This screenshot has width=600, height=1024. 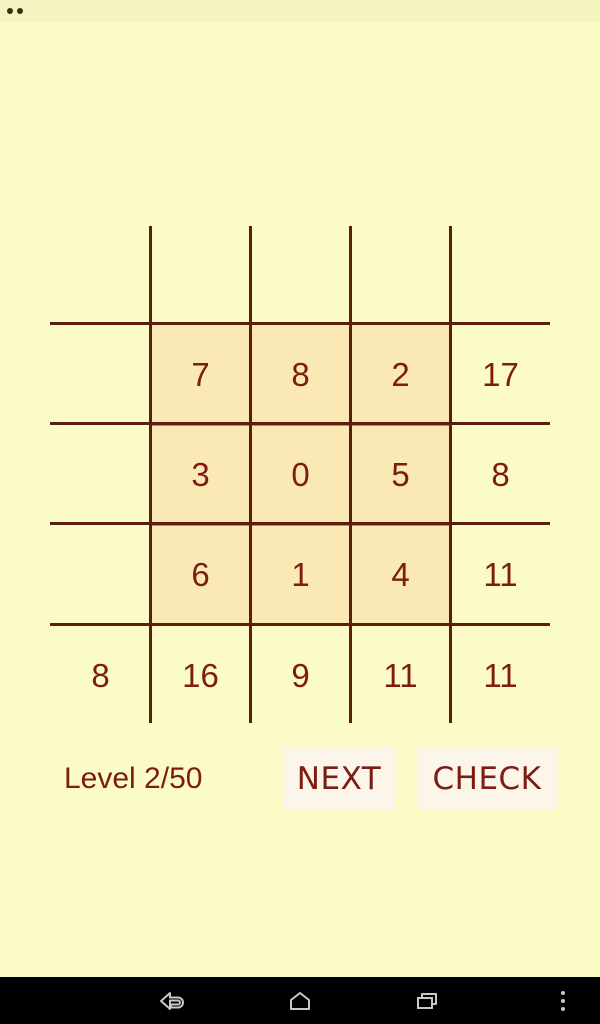 I want to click on android-navigation-bar, so click(x=300, y=1000).